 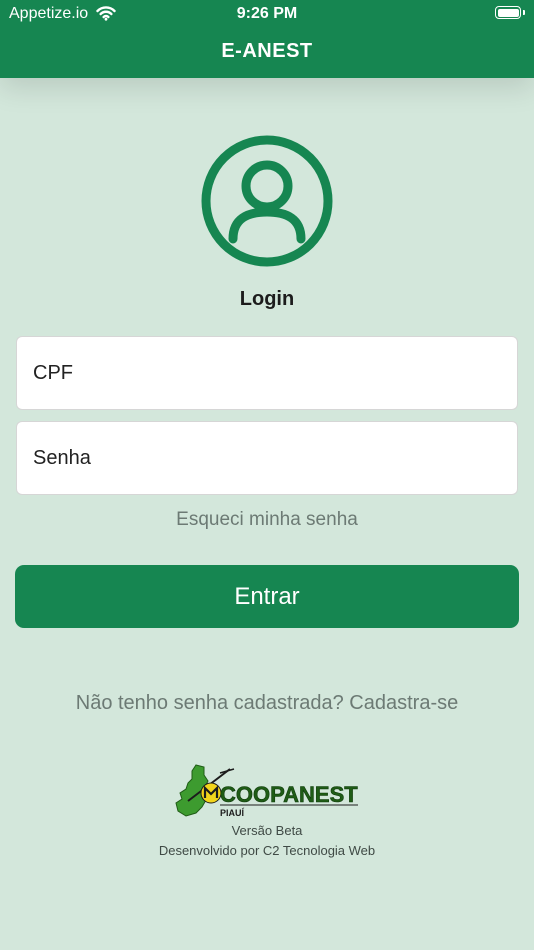 What do you see at coordinates (267, 51) in the screenshot?
I see `app-title: E-ANEST` at bounding box center [267, 51].